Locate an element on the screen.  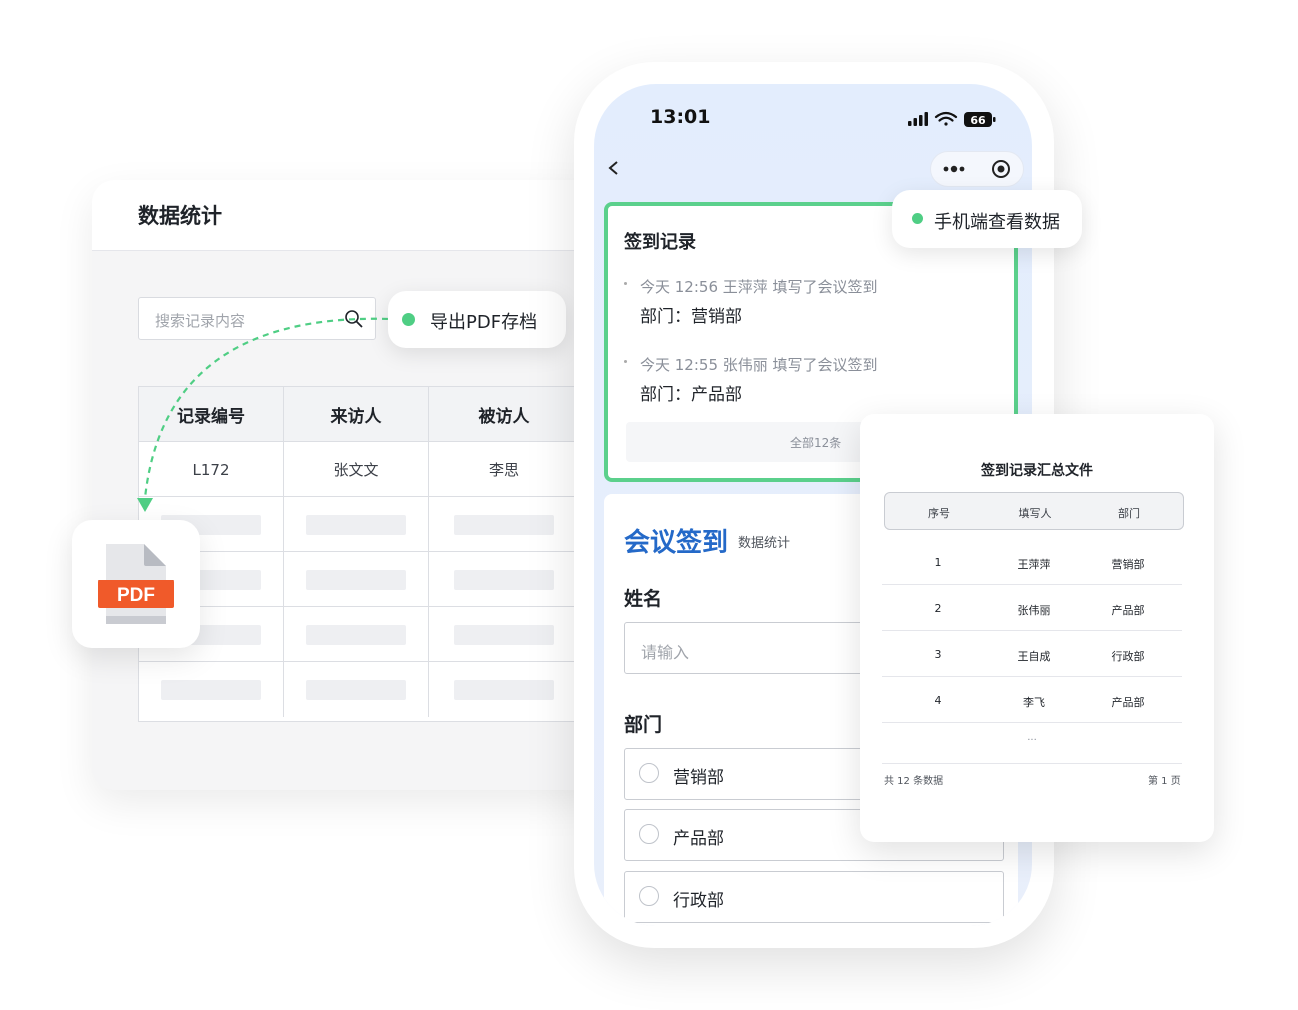
form-subtitle: 数据统计 is located at coordinates (764, 543).